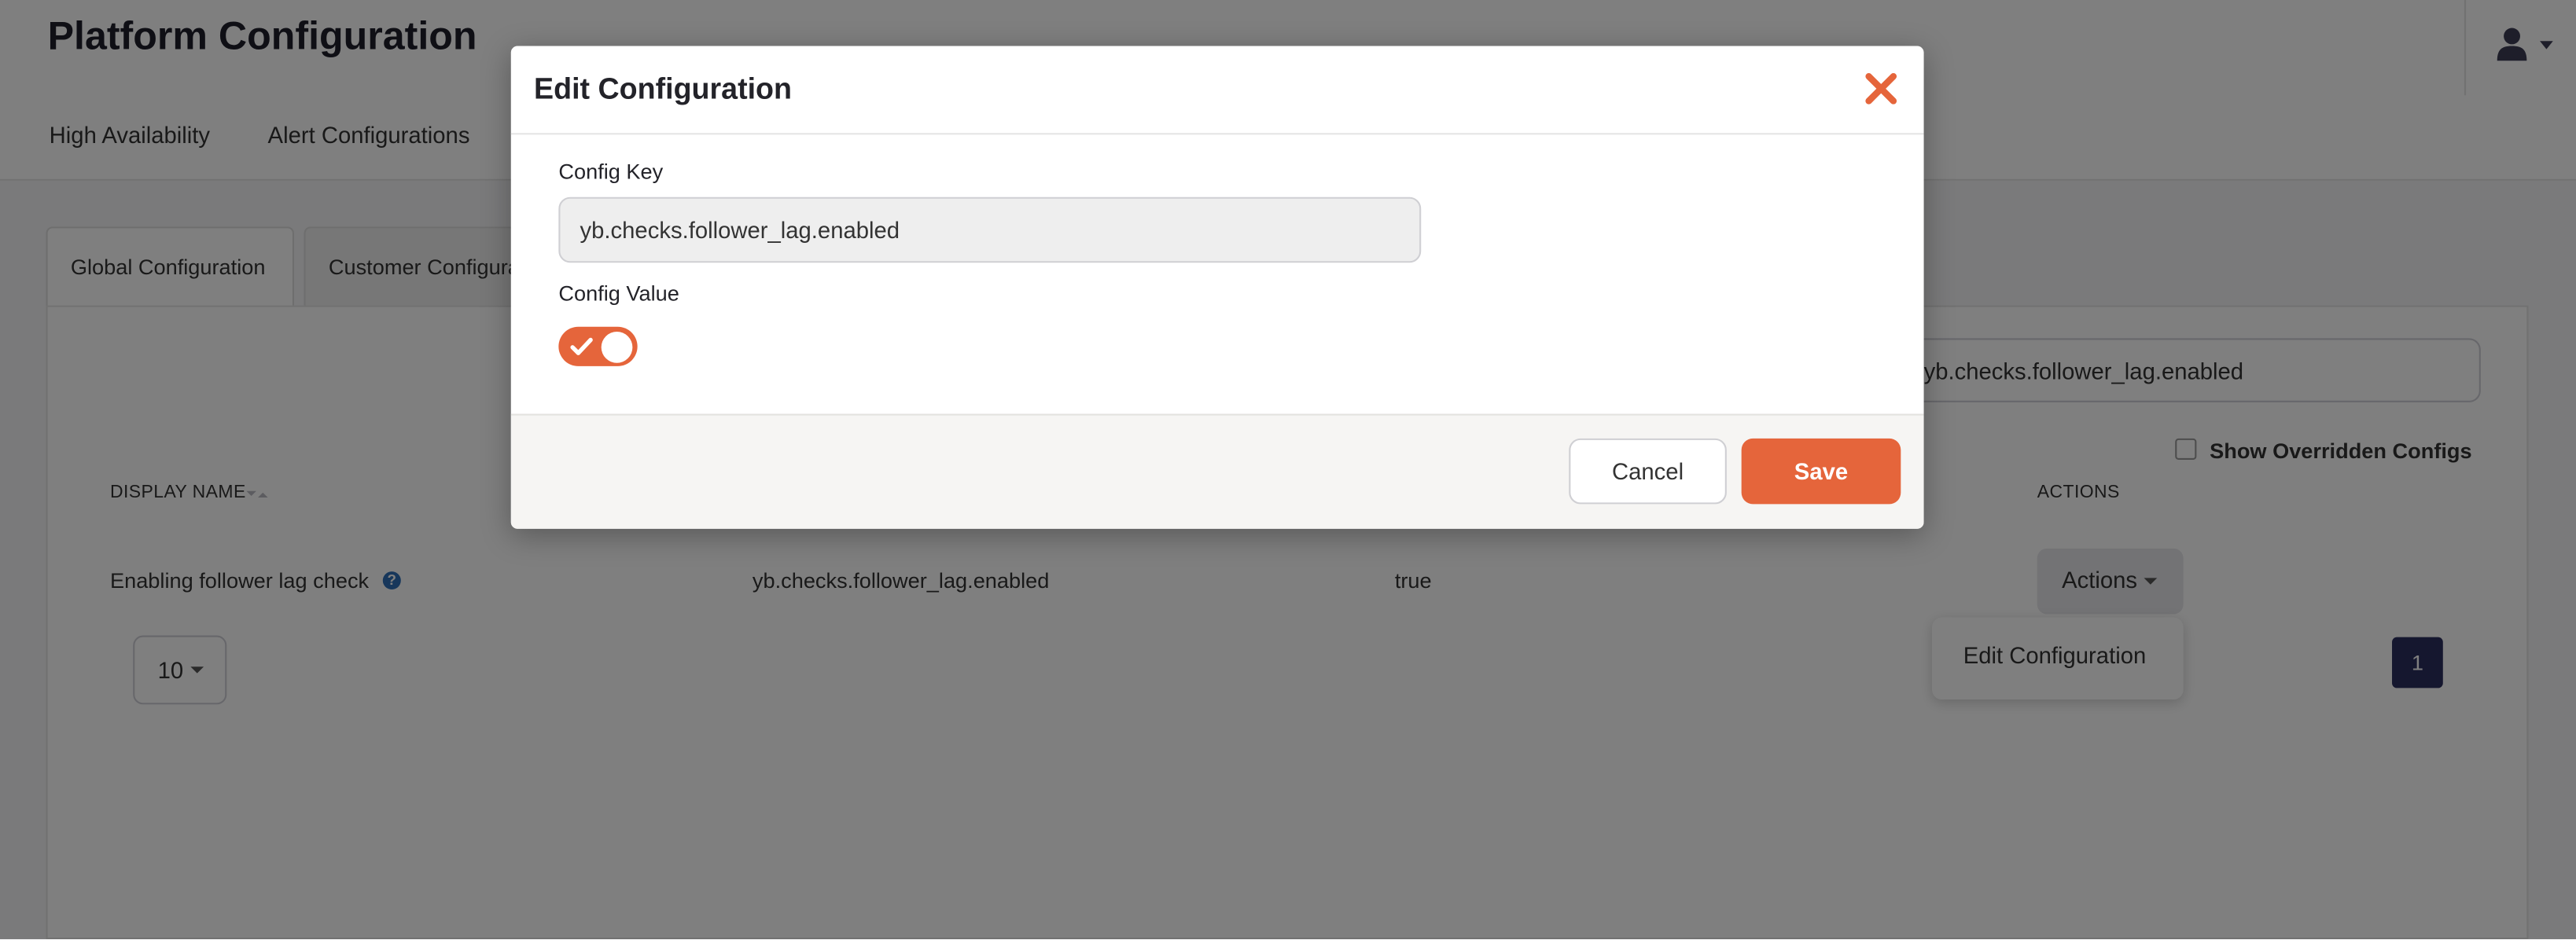 The height and width of the screenshot is (940, 2576). Describe the element at coordinates (1217, 90) in the screenshot. I see `modal-header: Edit Configuration` at that location.